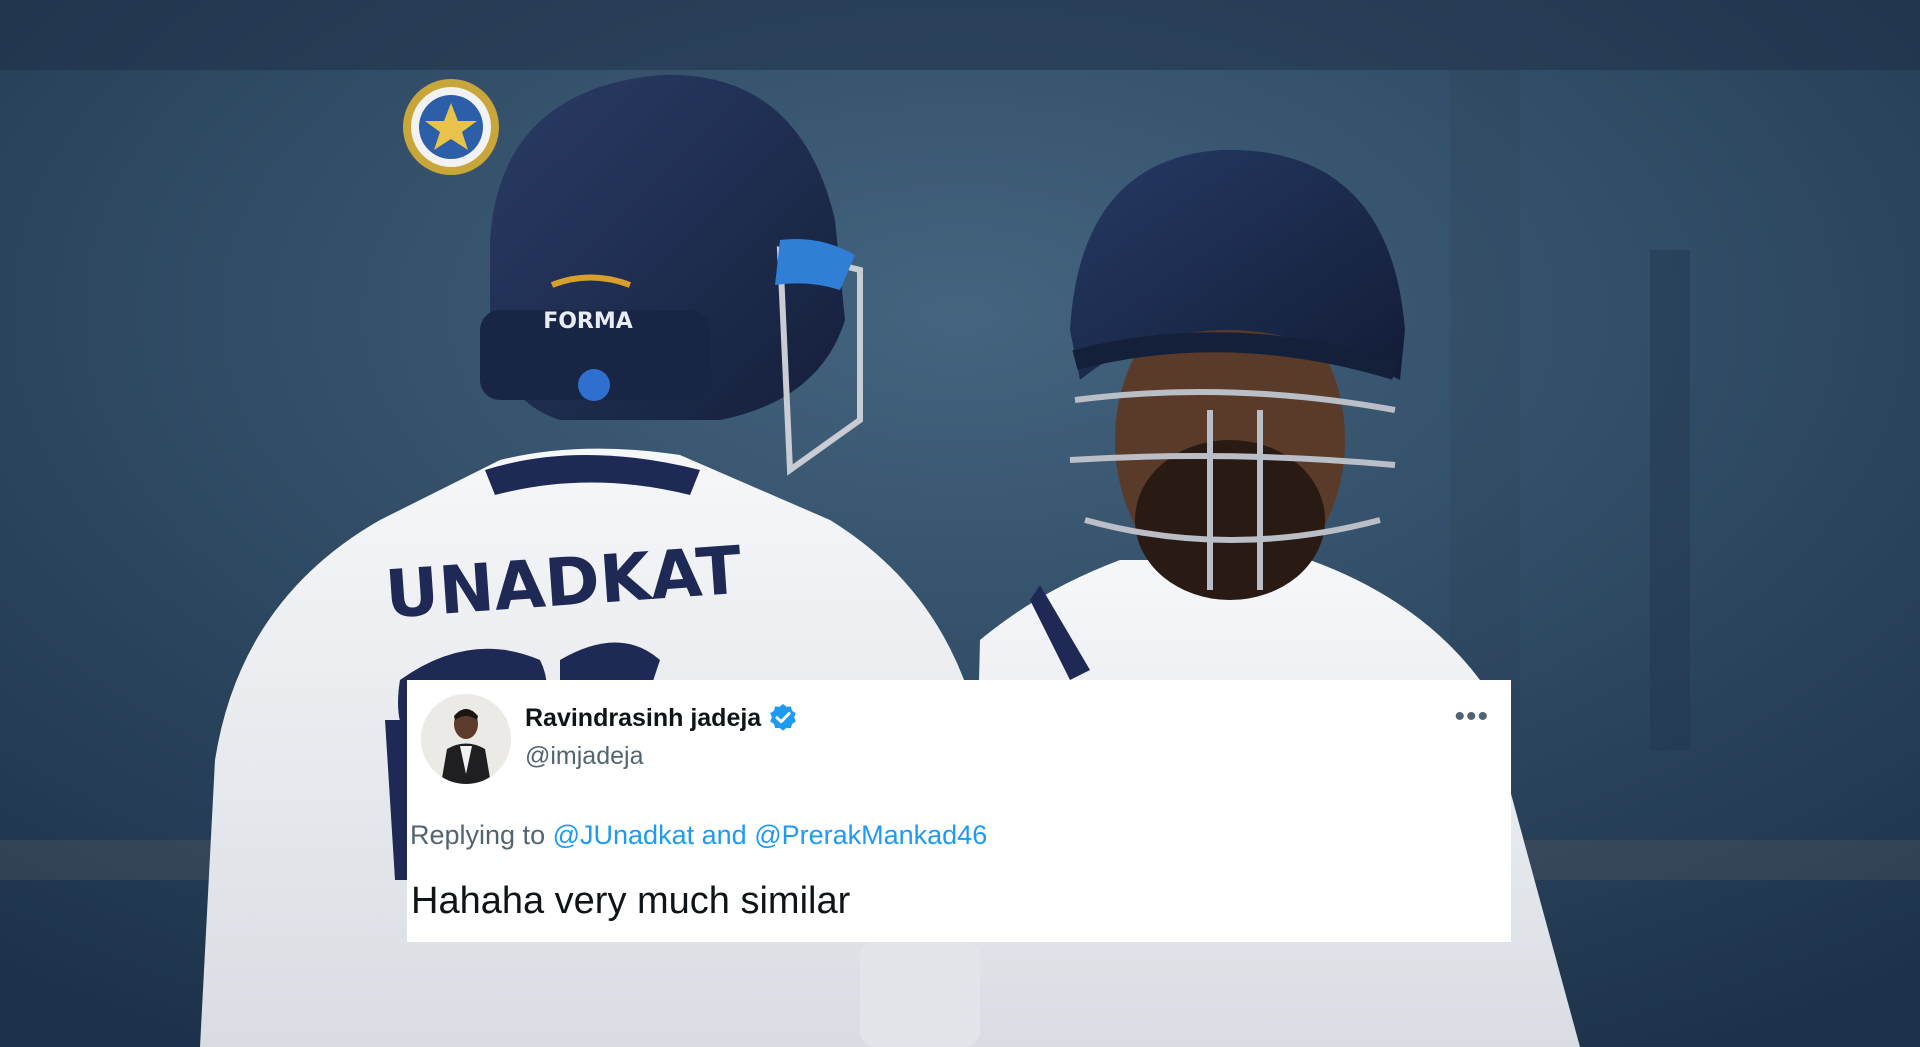 The height and width of the screenshot is (1047, 1920). Describe the element at coordinates (478, 835) in the screenshot. I see `replying-prefix: Replying to` at that location.